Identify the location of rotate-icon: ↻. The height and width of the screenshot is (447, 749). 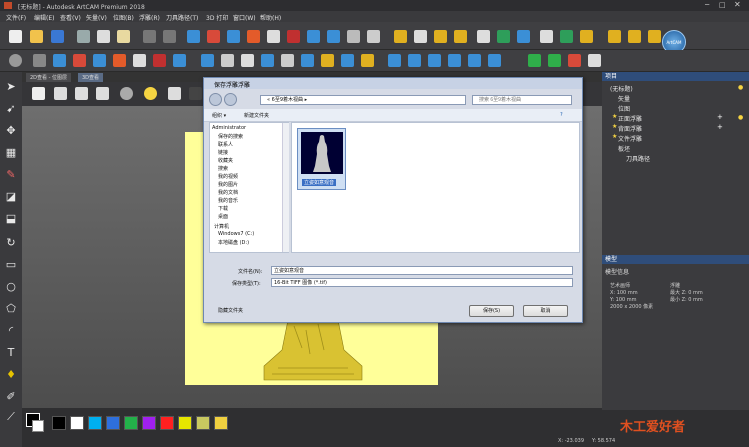
(11, 243).